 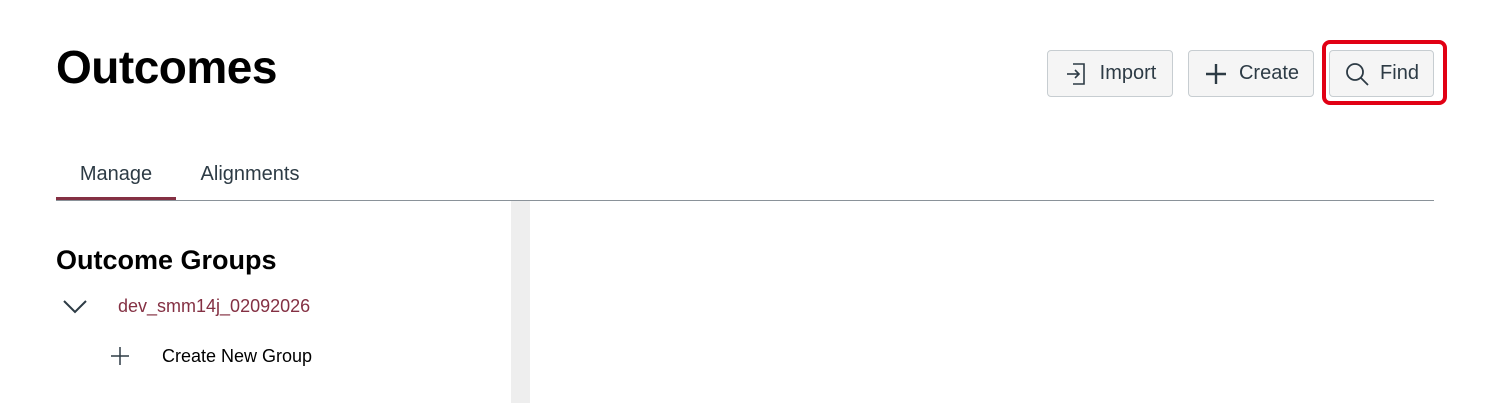 I want to click on tab-manage: Manage, so click(x=116, y=174).